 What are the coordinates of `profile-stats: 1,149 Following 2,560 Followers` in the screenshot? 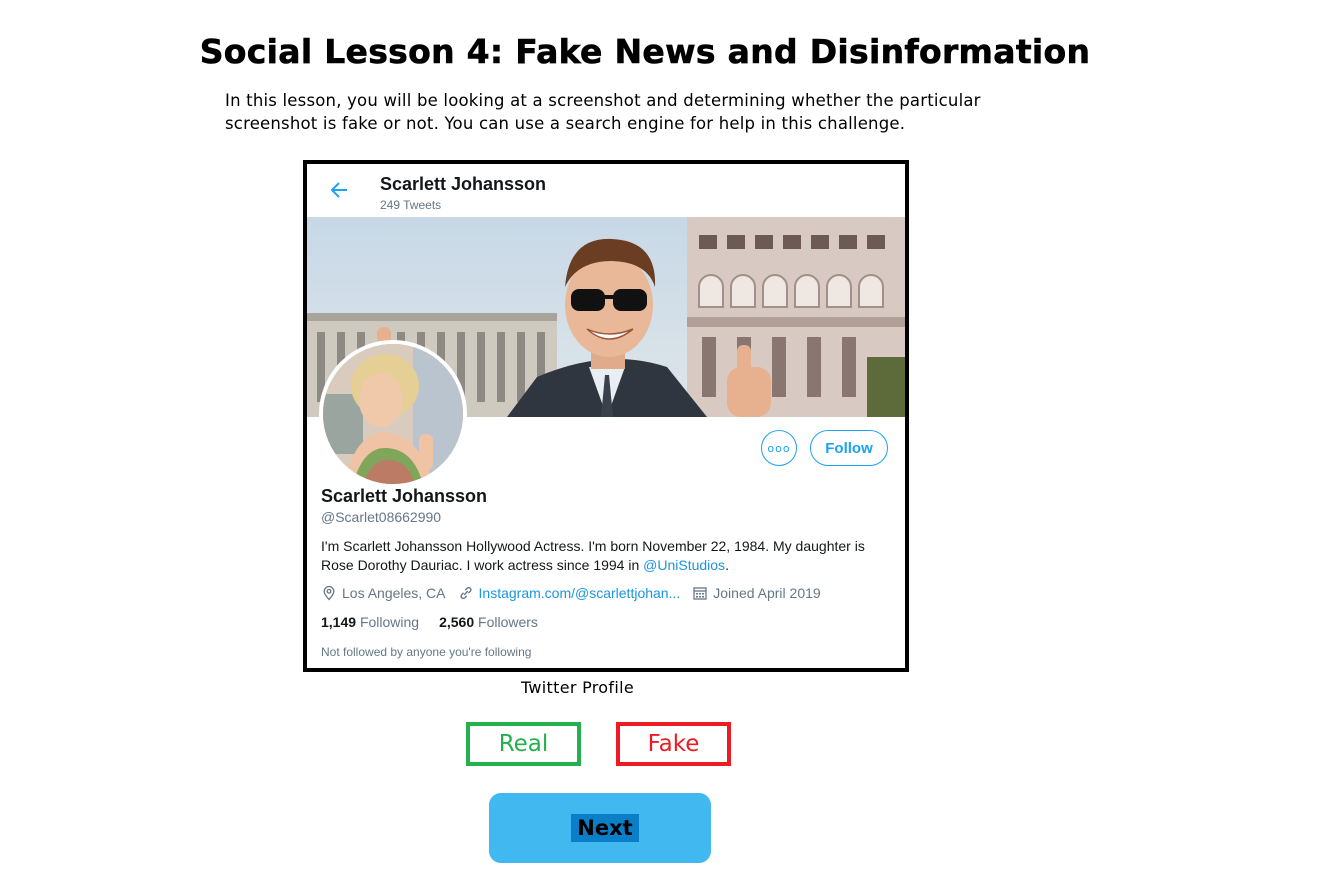 It's located at (439, 622).